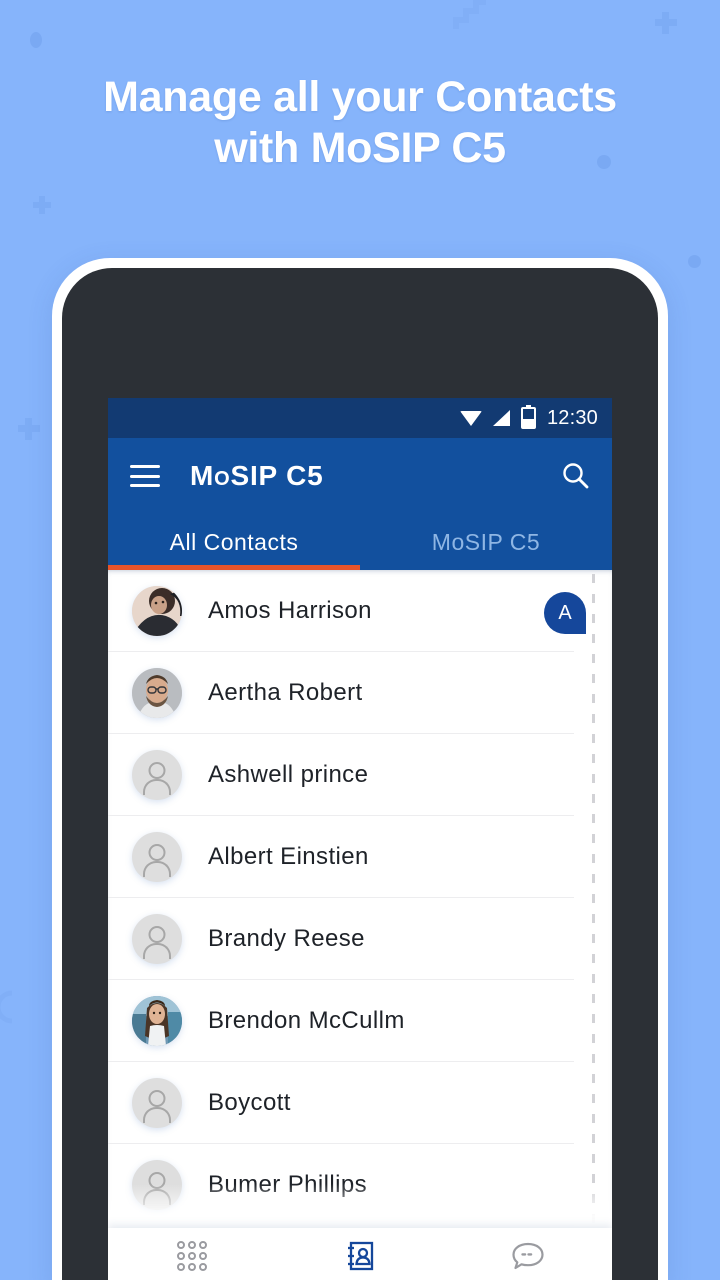 The width and height of the screenshot is (720, 1280). I want to click on hamburger-menu-icon, so click(145, 476).